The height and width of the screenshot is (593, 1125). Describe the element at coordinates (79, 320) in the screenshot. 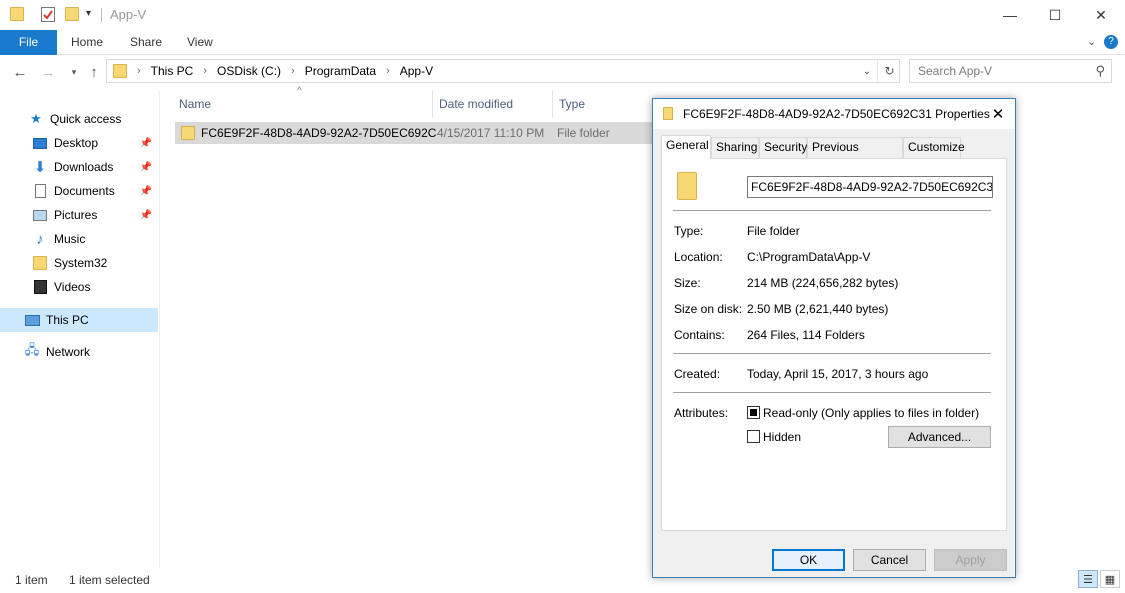

I see `nav-item-this-pc: This PC` at that location.